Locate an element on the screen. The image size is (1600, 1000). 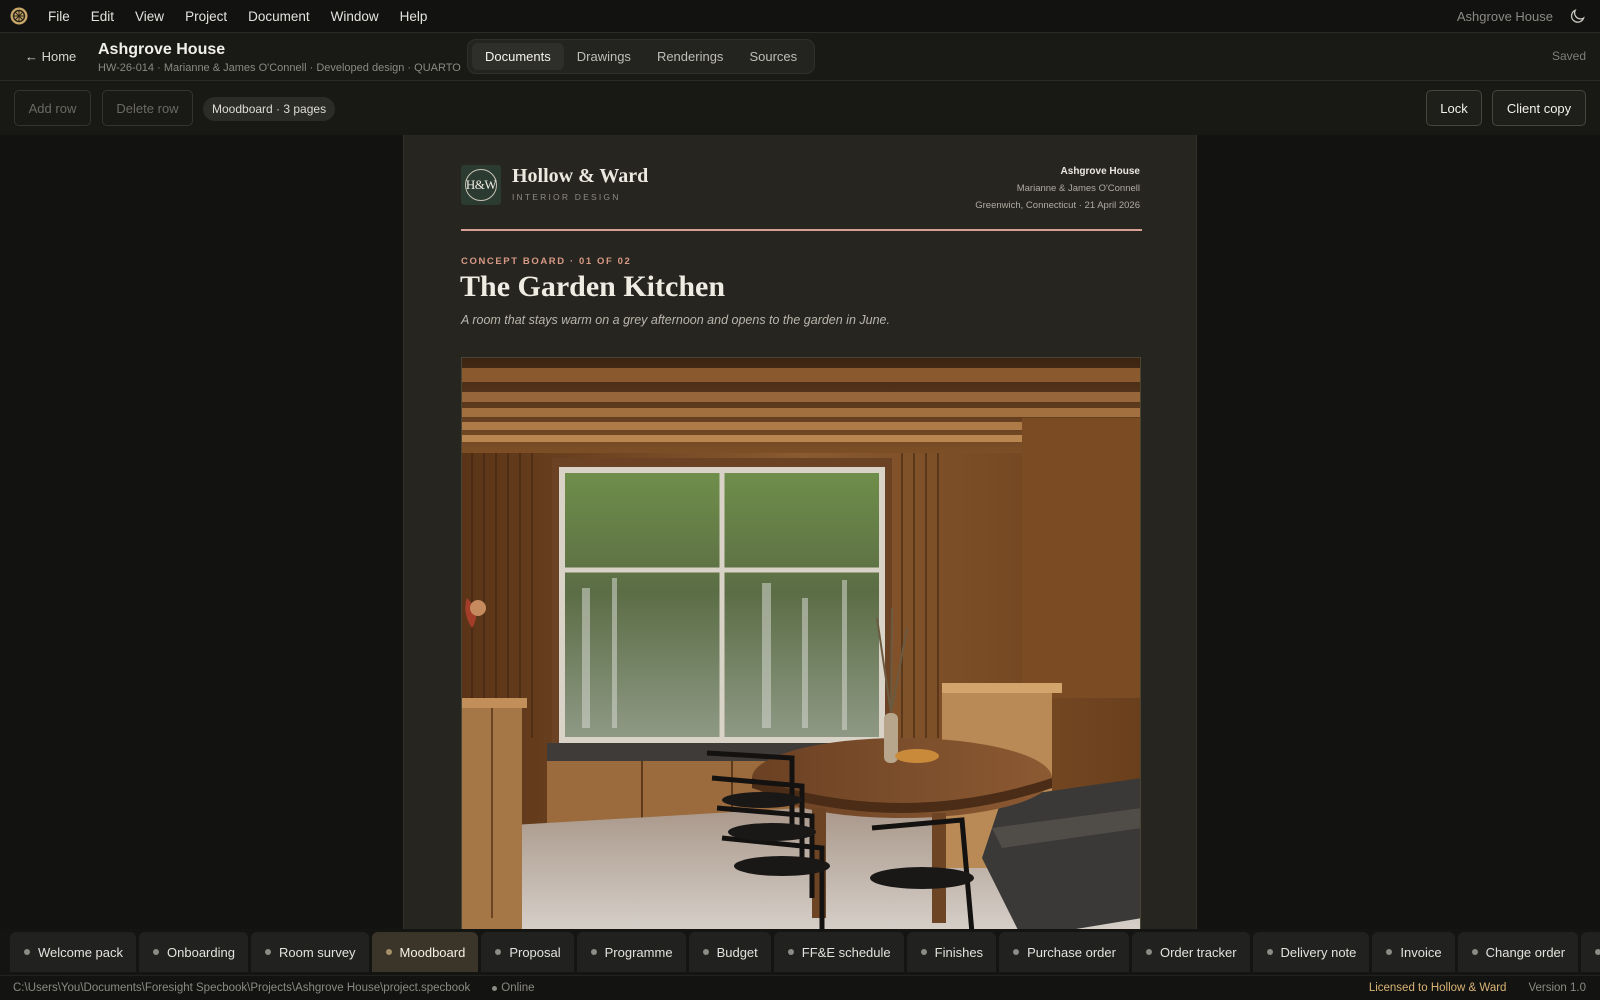
doc-tab-order-tracker: Order tracker is located at coordinates (1190, 952).